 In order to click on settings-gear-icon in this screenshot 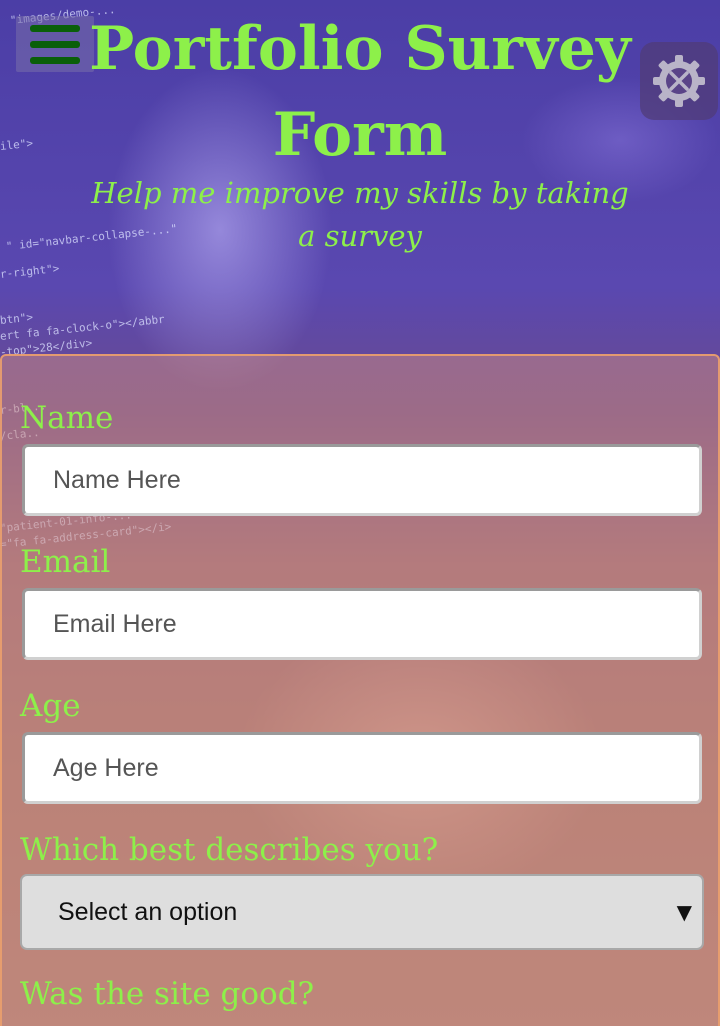, I will do `click(679, 81)`.